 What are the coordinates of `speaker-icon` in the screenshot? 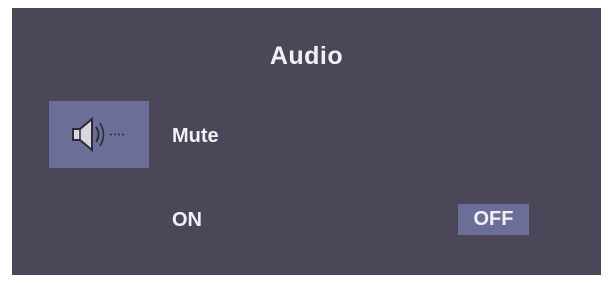 It's located at (98, 134).